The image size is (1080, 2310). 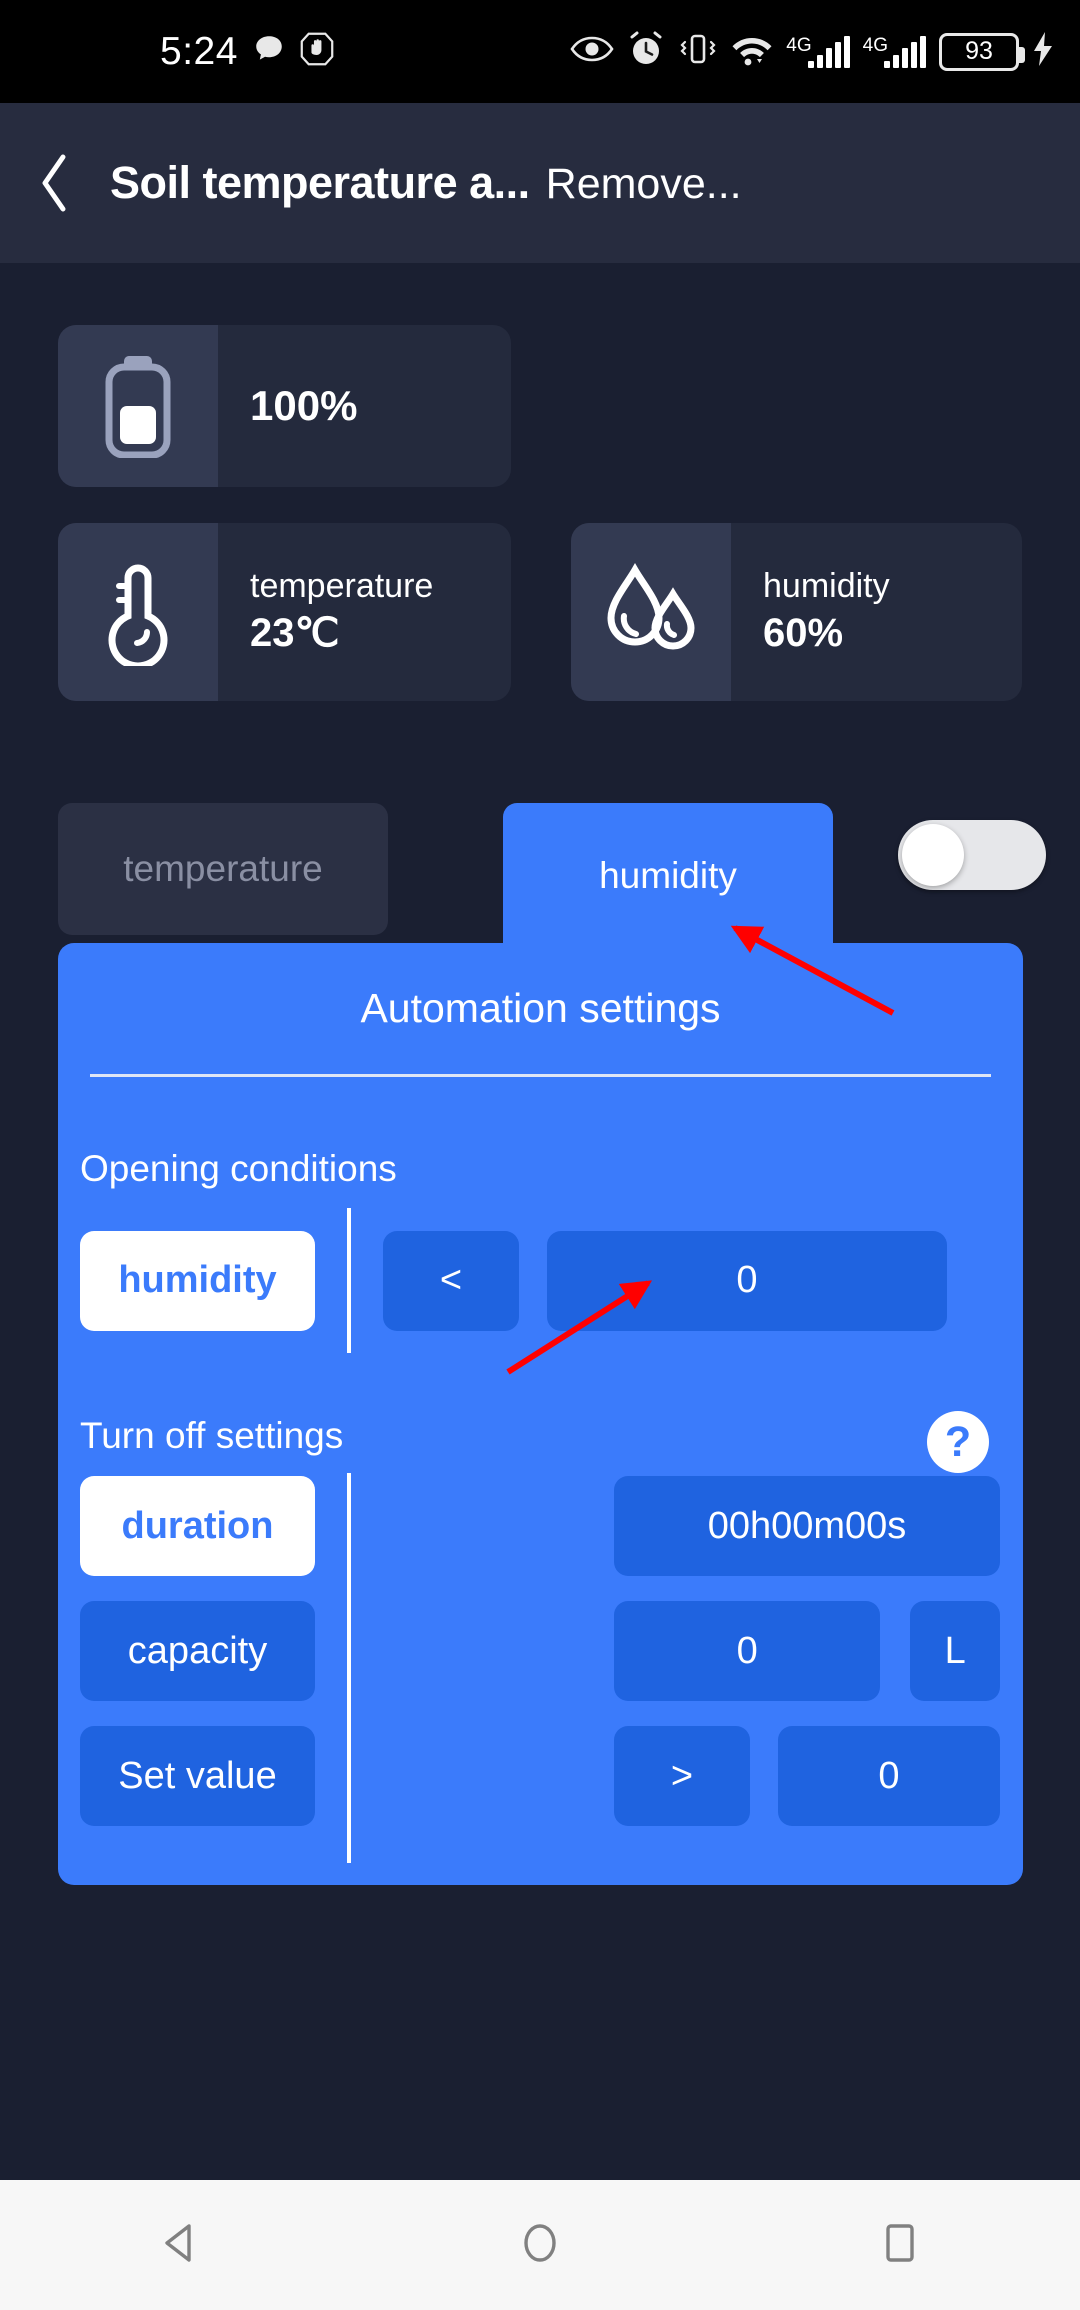 I want to click on opening-conditions-label-wrap: Opening conditions, so click(x=238, y=1169).